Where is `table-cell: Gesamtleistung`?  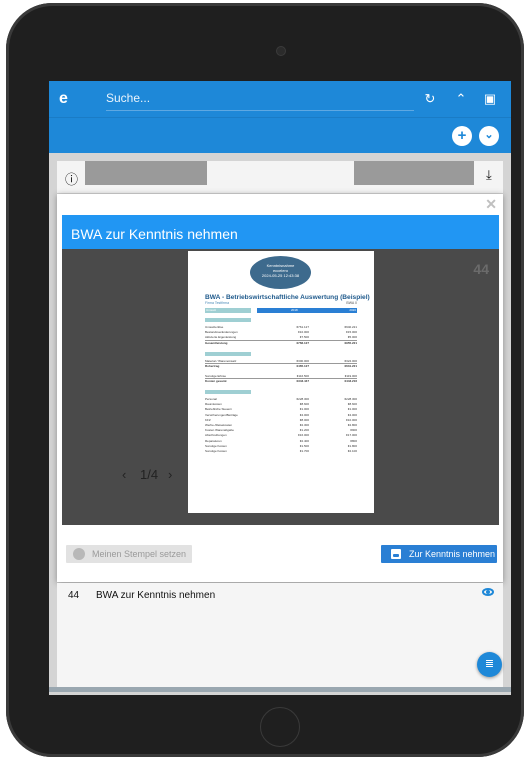
table-cell: Gesamtleistung is located at coordinates (216, 342).